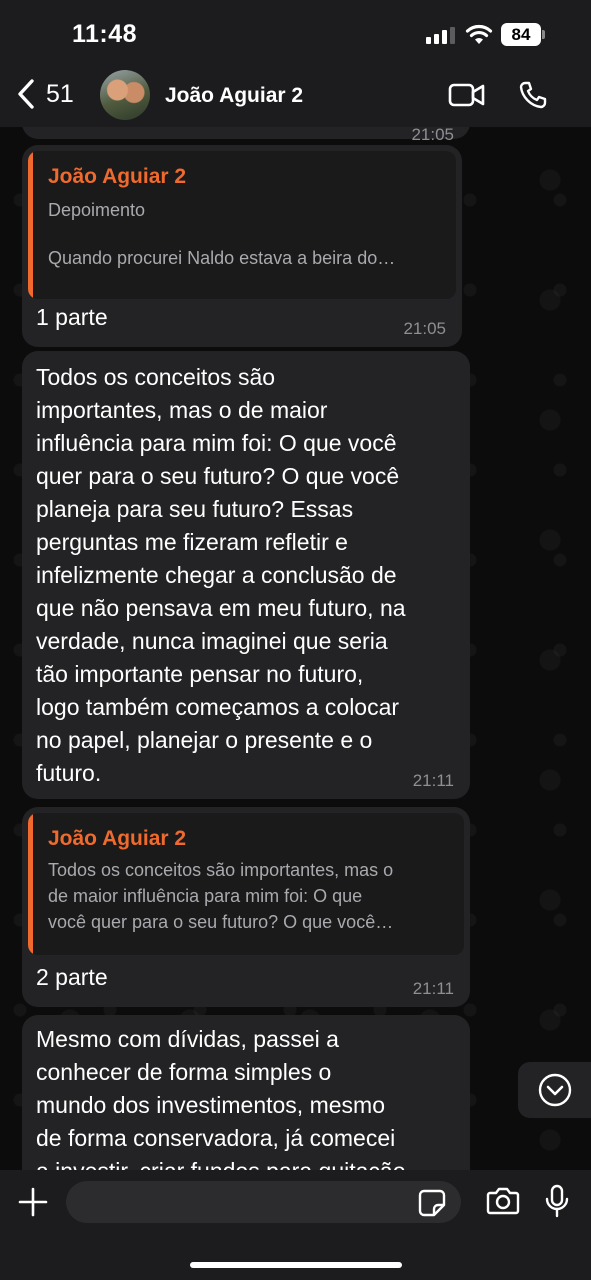  Describe the element at coordinates (60, 93) in the screenshot. I see `unread-count: 51` at that location.